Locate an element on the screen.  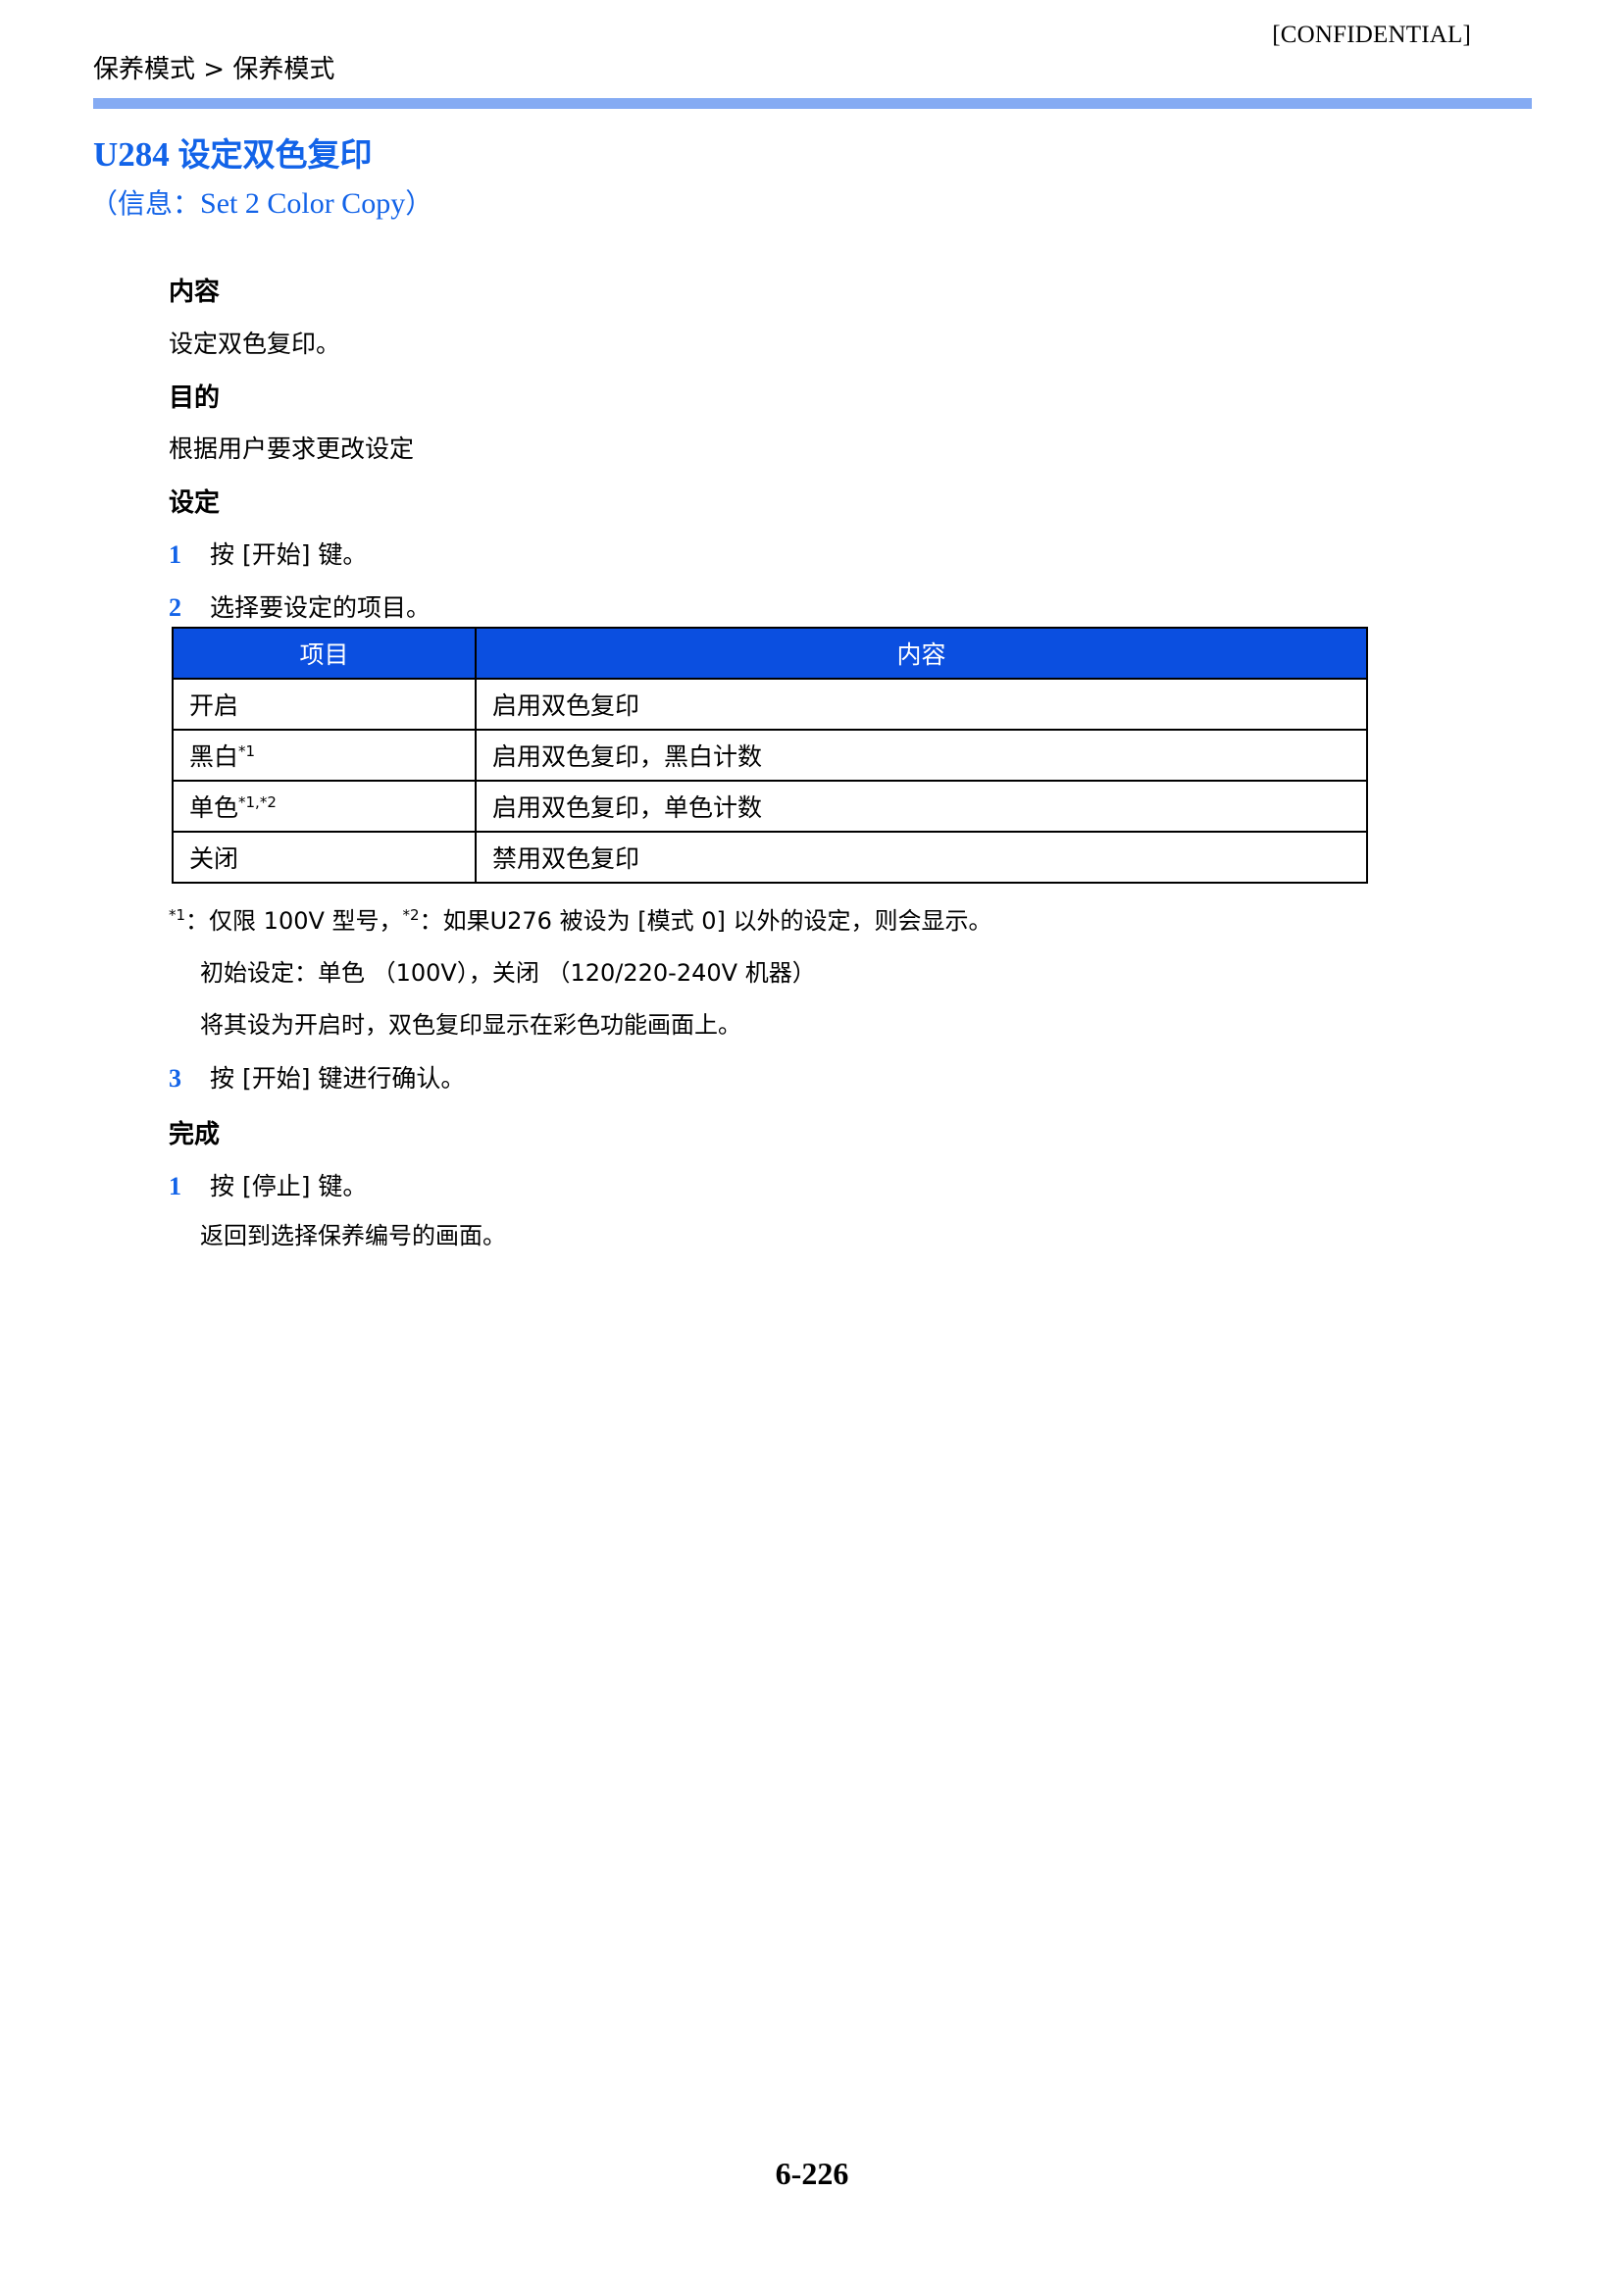
table-cell-item: 单色*1,*2 is located at coordinates (324, 806).